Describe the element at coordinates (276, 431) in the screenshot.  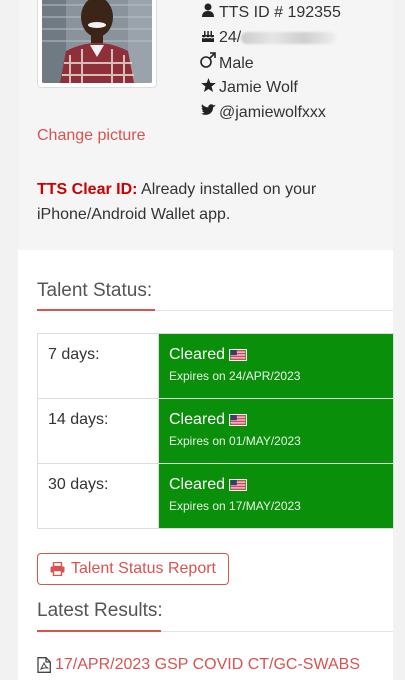
I see `status-cell: Cleared Expires on 01/MAY/2023` at that location.